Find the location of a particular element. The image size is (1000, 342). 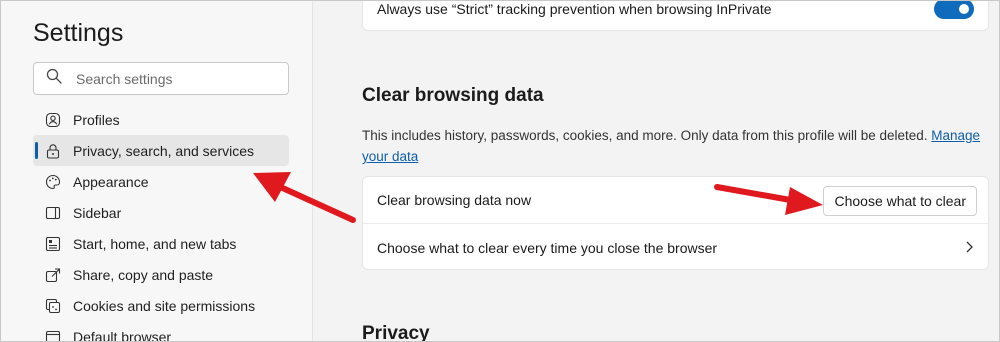

sidebar-item-label: Profiles is located at coordinates (96, 119).